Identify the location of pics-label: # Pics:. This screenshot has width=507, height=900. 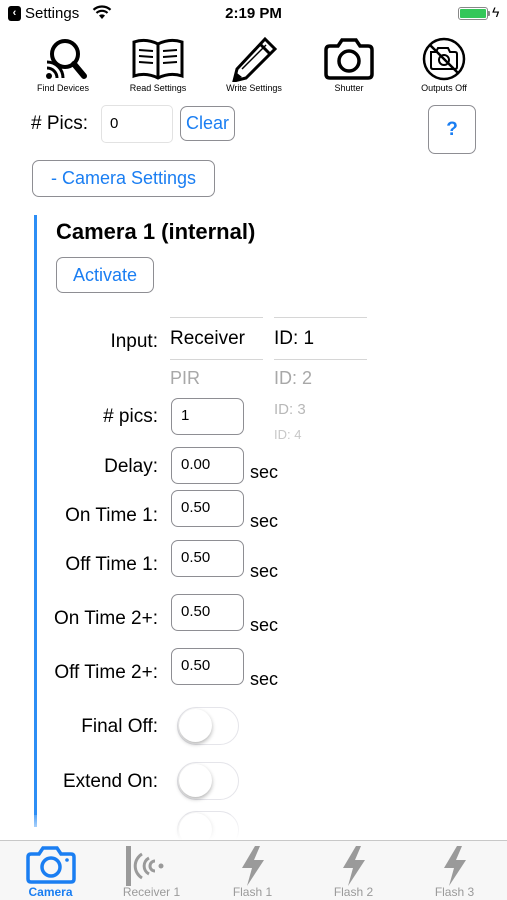
(60, 123).